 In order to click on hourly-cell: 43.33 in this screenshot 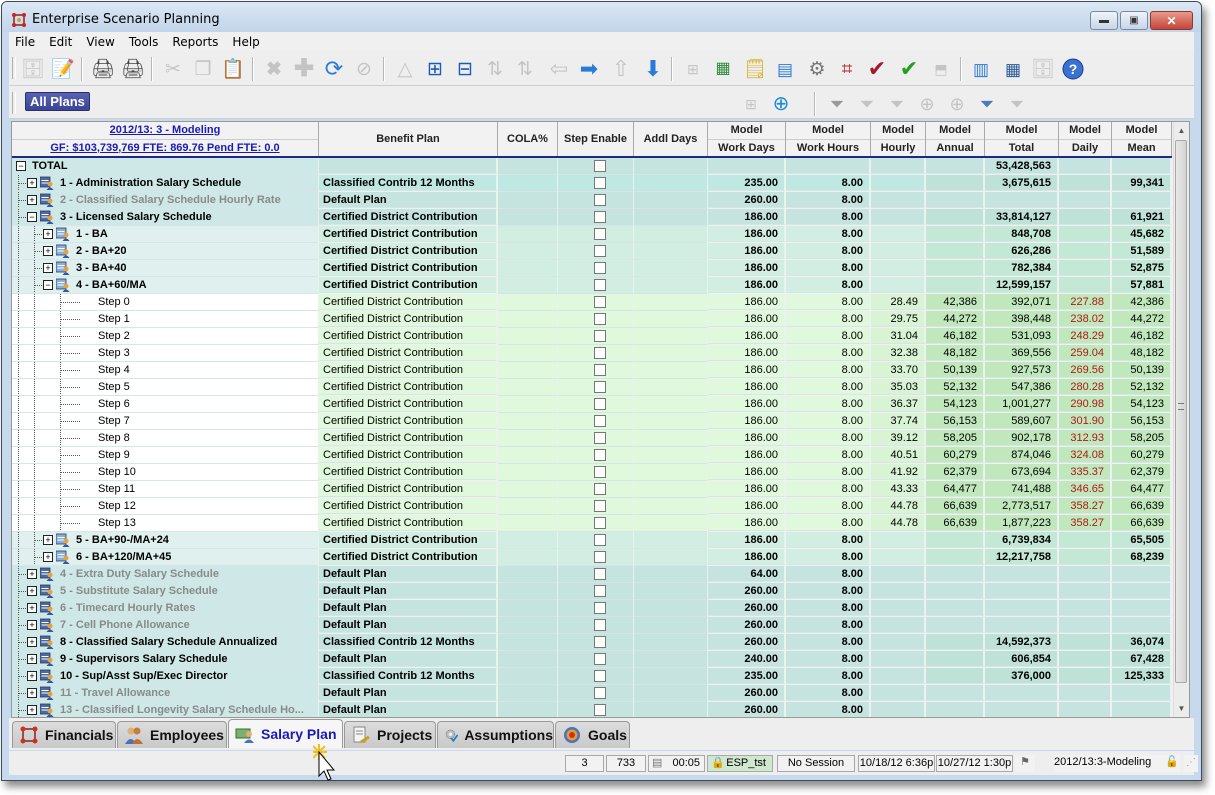, I will do `click(898, 489)`.